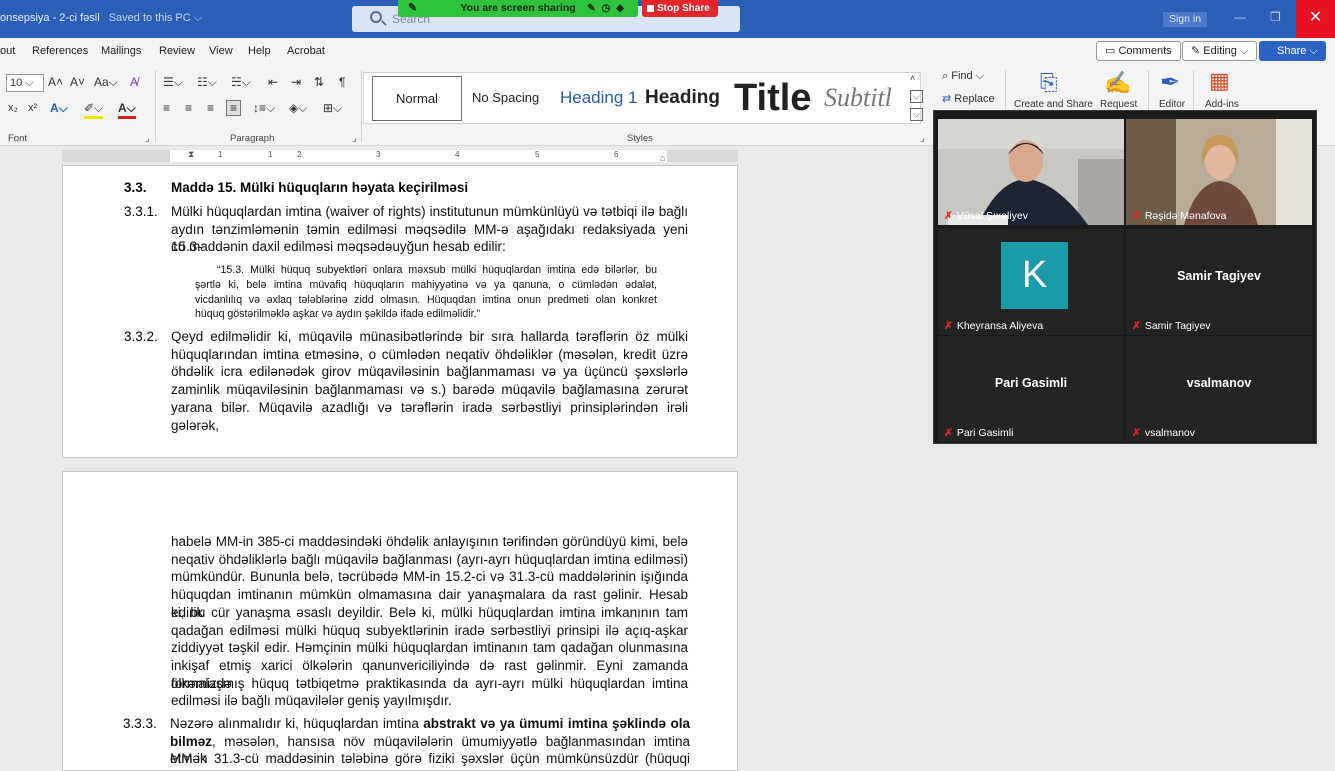 Image resolution: width=1335 pixels, height=771 pixels. What do you see at coordinates (922, 138) in the screenshot?
I see `styles-dialog-icon: ⌟` at bounding box center [922, 138].